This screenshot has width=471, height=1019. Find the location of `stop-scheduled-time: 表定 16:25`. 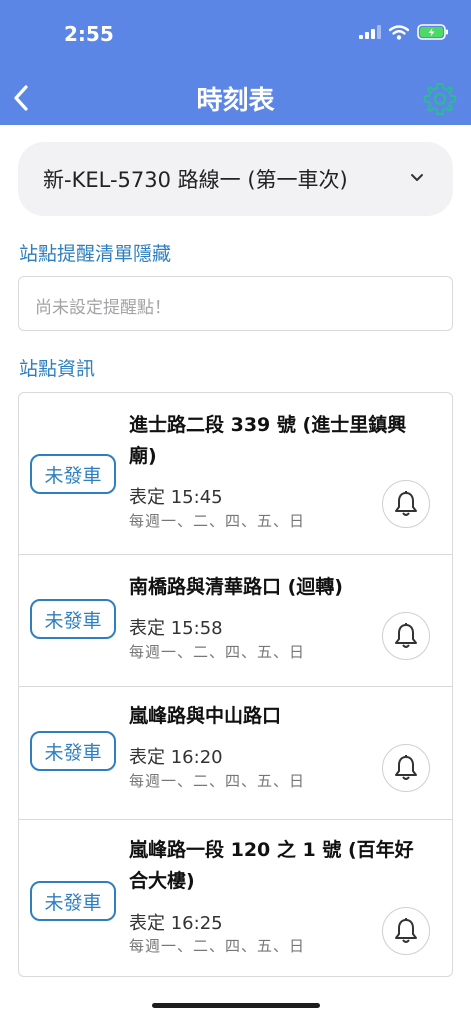

stop-scheduled-time: 表定 16:25 is located at coordinates (176, 923).